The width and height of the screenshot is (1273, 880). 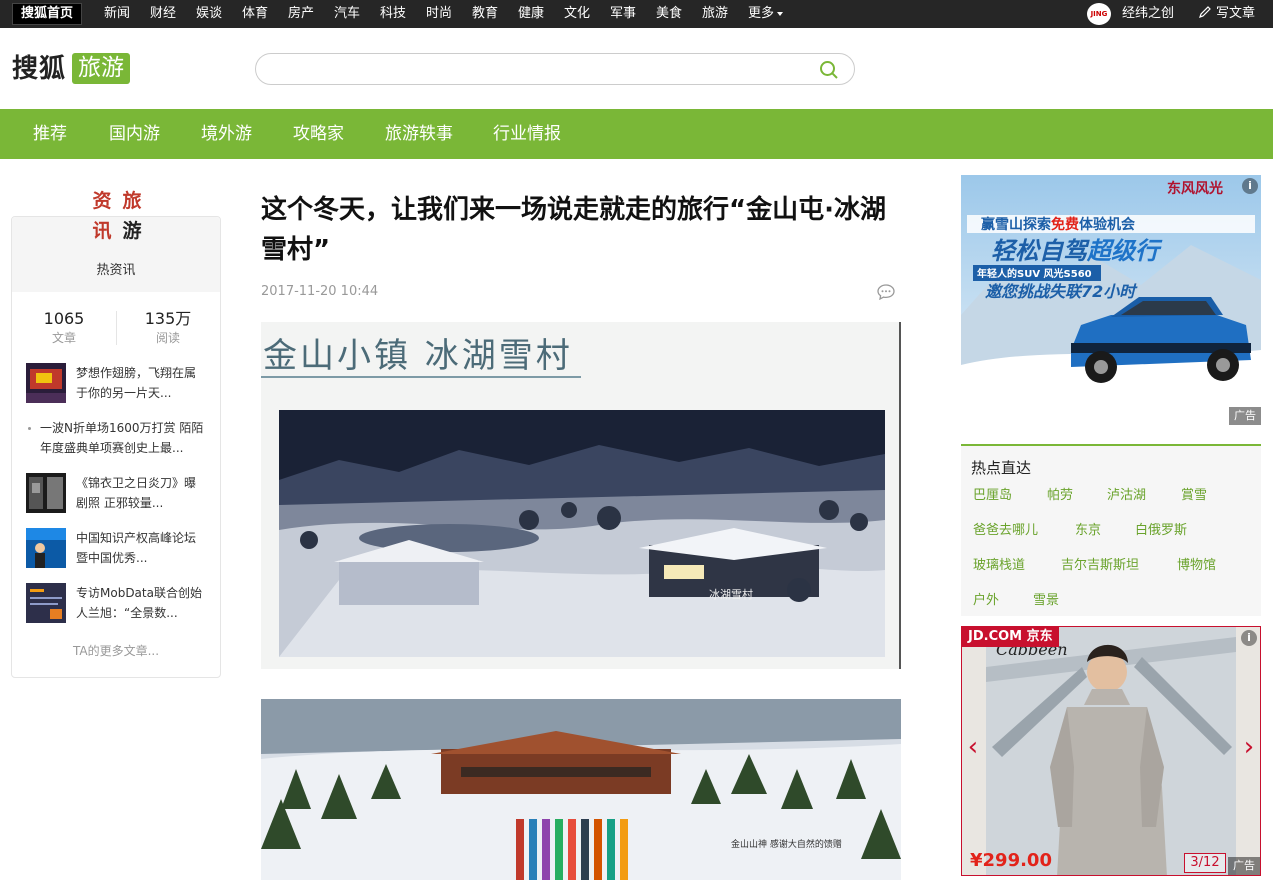 I want to click on channel-fashion: 时尚, so click(x=439, y=14).